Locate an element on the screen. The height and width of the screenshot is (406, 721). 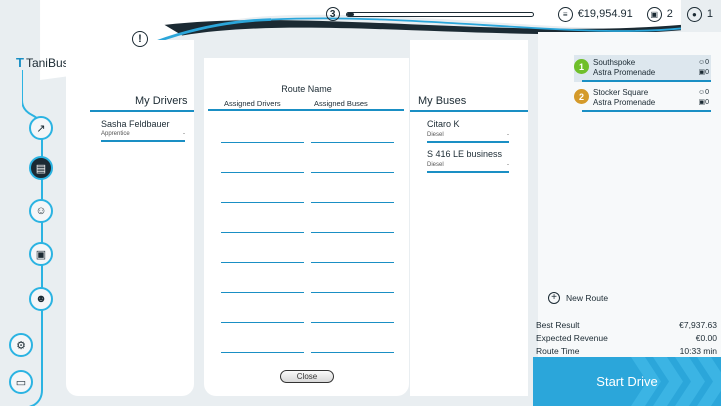
route-number-badge: 1 is located at coordinates (581, 66).